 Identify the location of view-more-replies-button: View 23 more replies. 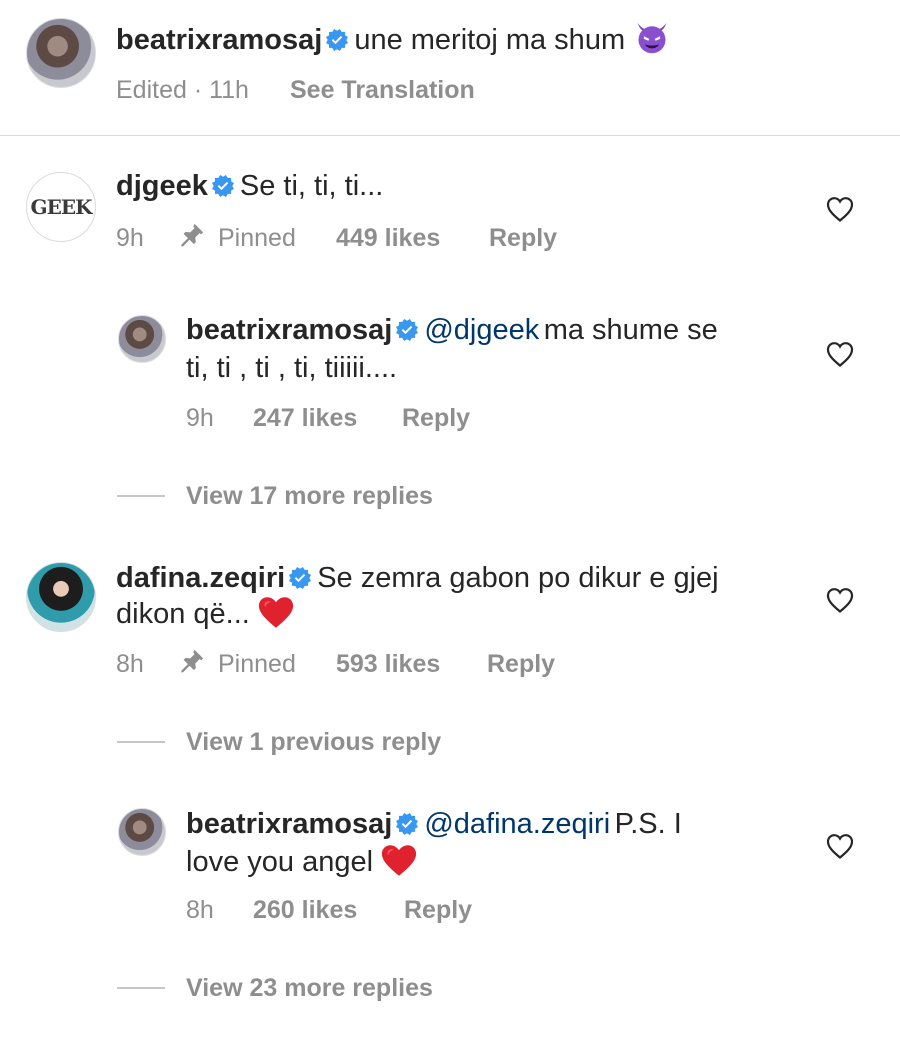
(309, 988).